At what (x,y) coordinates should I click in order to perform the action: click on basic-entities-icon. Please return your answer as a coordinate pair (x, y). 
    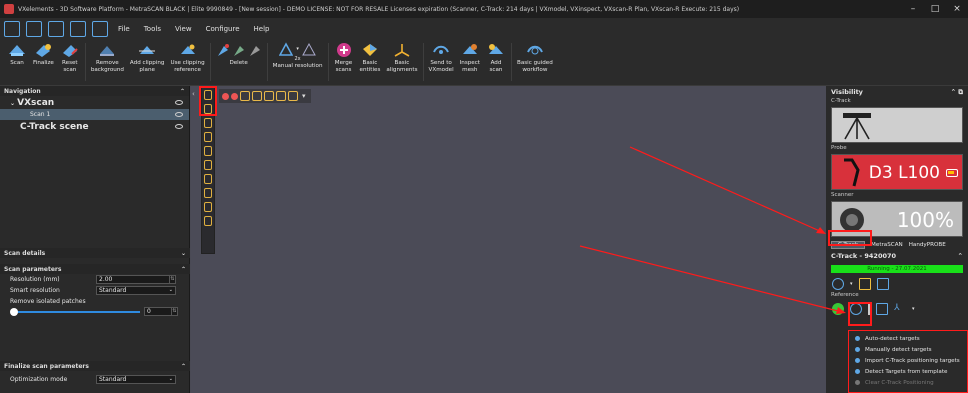
    Looking at the image, I should click on (369, 50).